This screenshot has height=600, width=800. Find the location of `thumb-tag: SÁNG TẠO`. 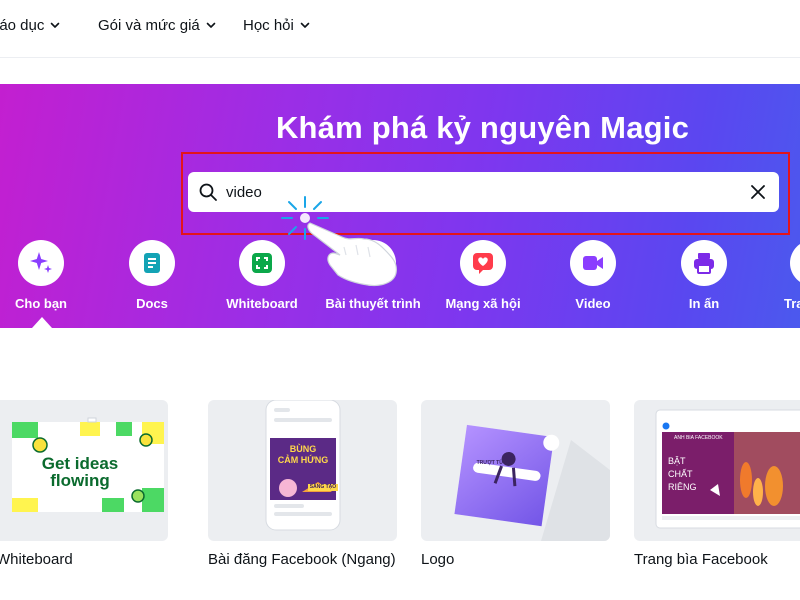

thumb-tag: SÁNG TẠO is located at coordinates (323, 487).